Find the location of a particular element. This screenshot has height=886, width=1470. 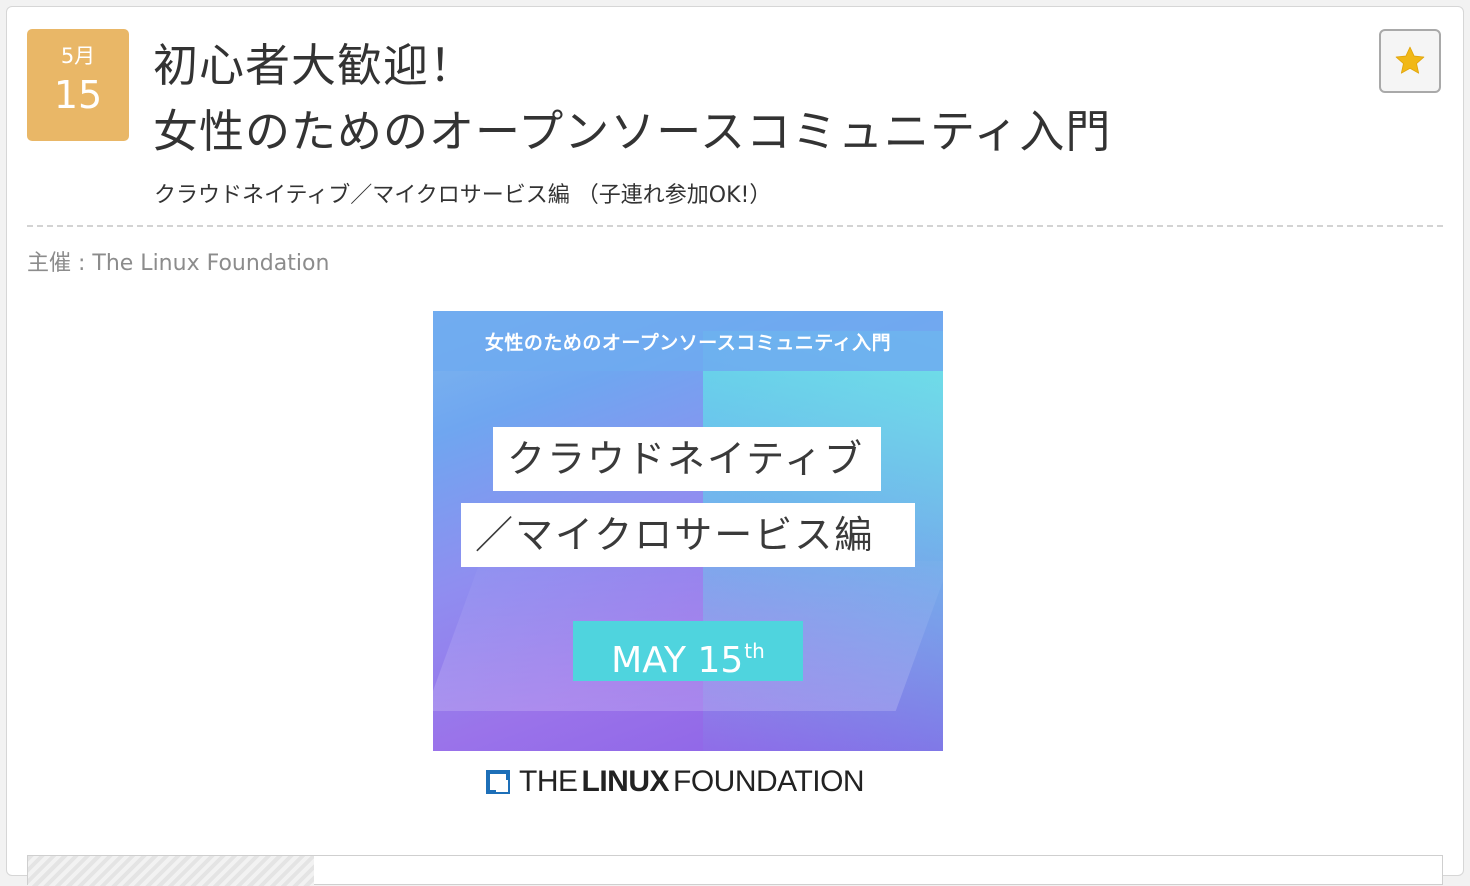

event-title-line1: 初心者大歓迎！ is located at coordinates (314, 65).